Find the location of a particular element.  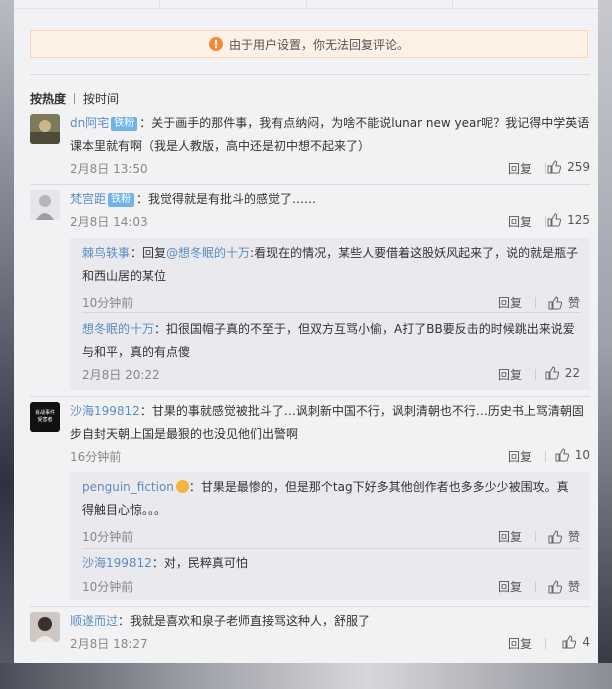

reply-restricted-notice: ! 由于用户设置，你无法回复评论。 is located at coordinates (309, 44).